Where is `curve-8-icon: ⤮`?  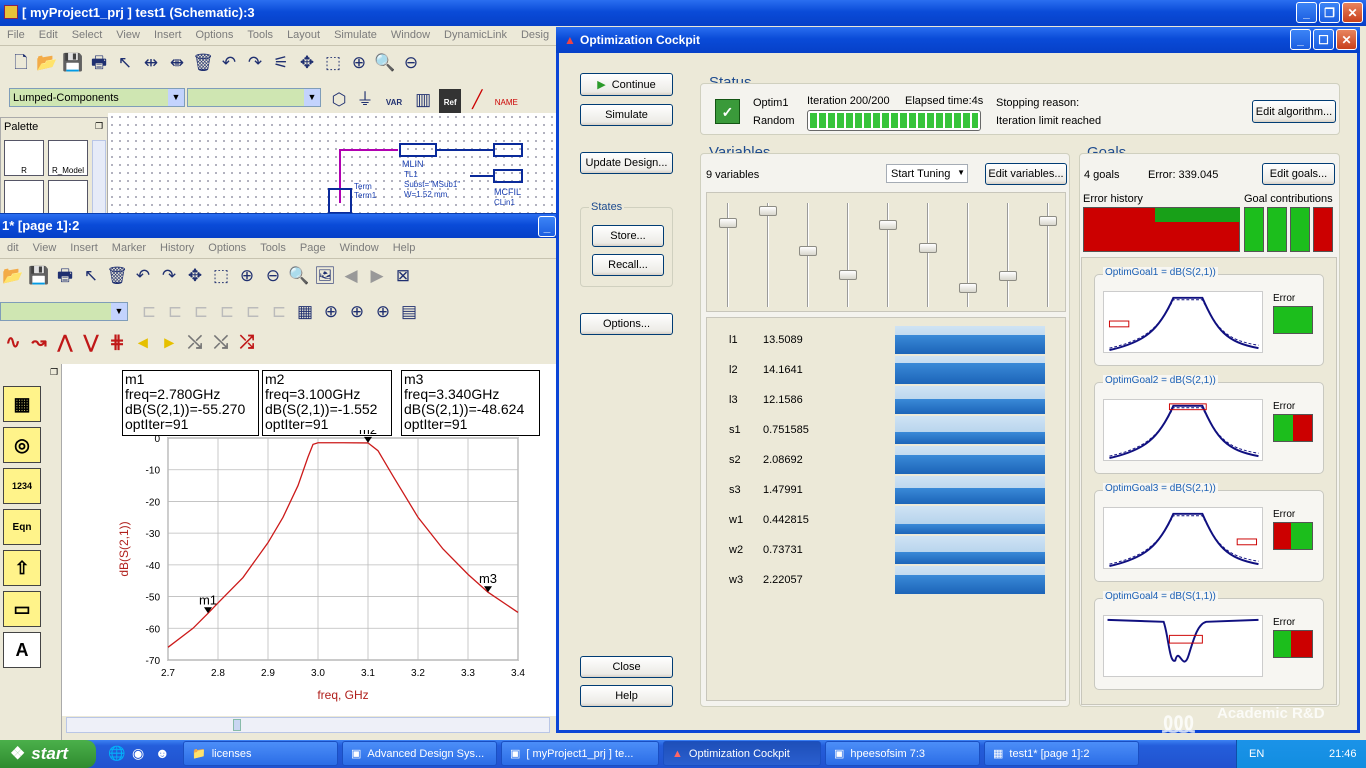
curve-8-icon: ⤮ is located at coordinates (247, 343).